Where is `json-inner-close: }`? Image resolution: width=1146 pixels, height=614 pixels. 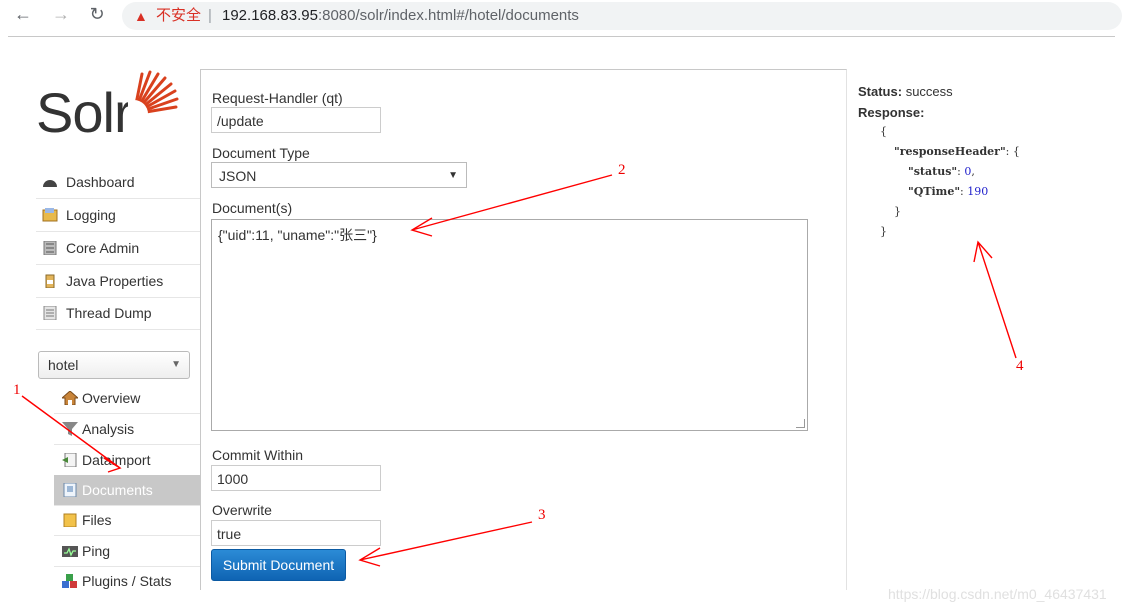 json-inner-close: } is located at coordinates (897, 211).